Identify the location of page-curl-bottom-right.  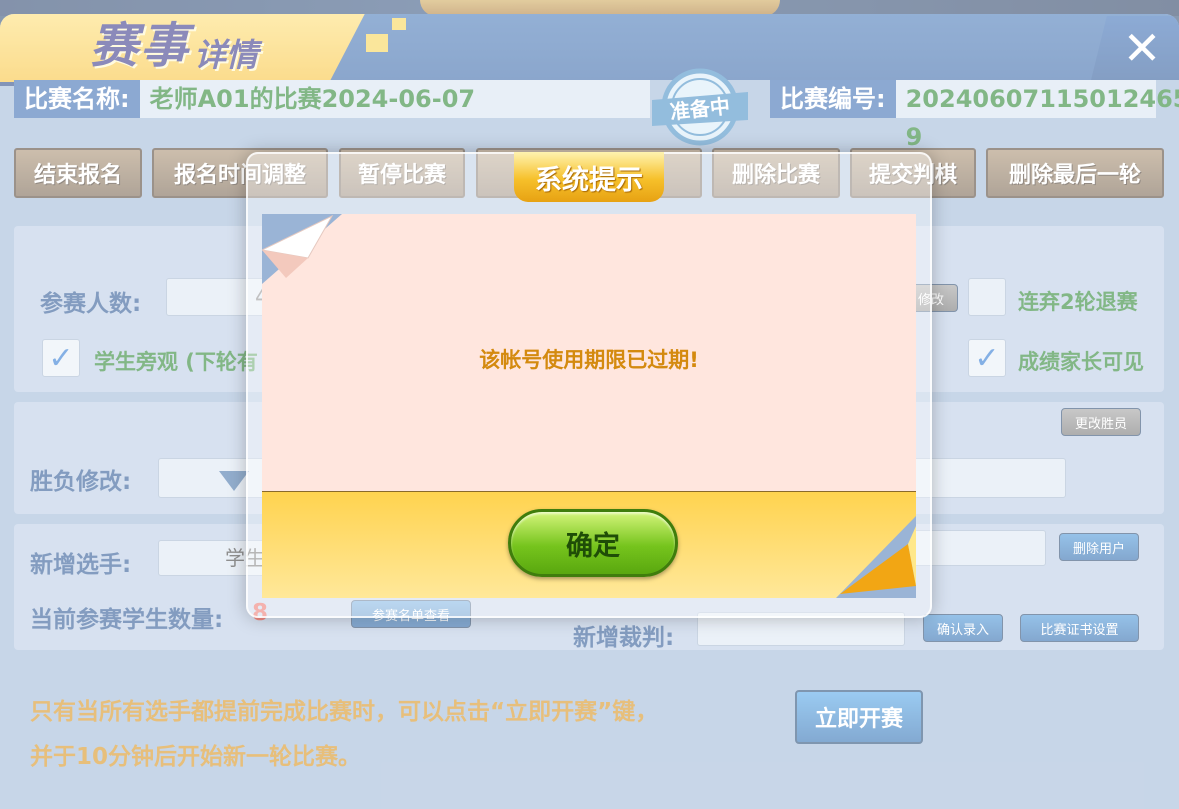
(876, 557).